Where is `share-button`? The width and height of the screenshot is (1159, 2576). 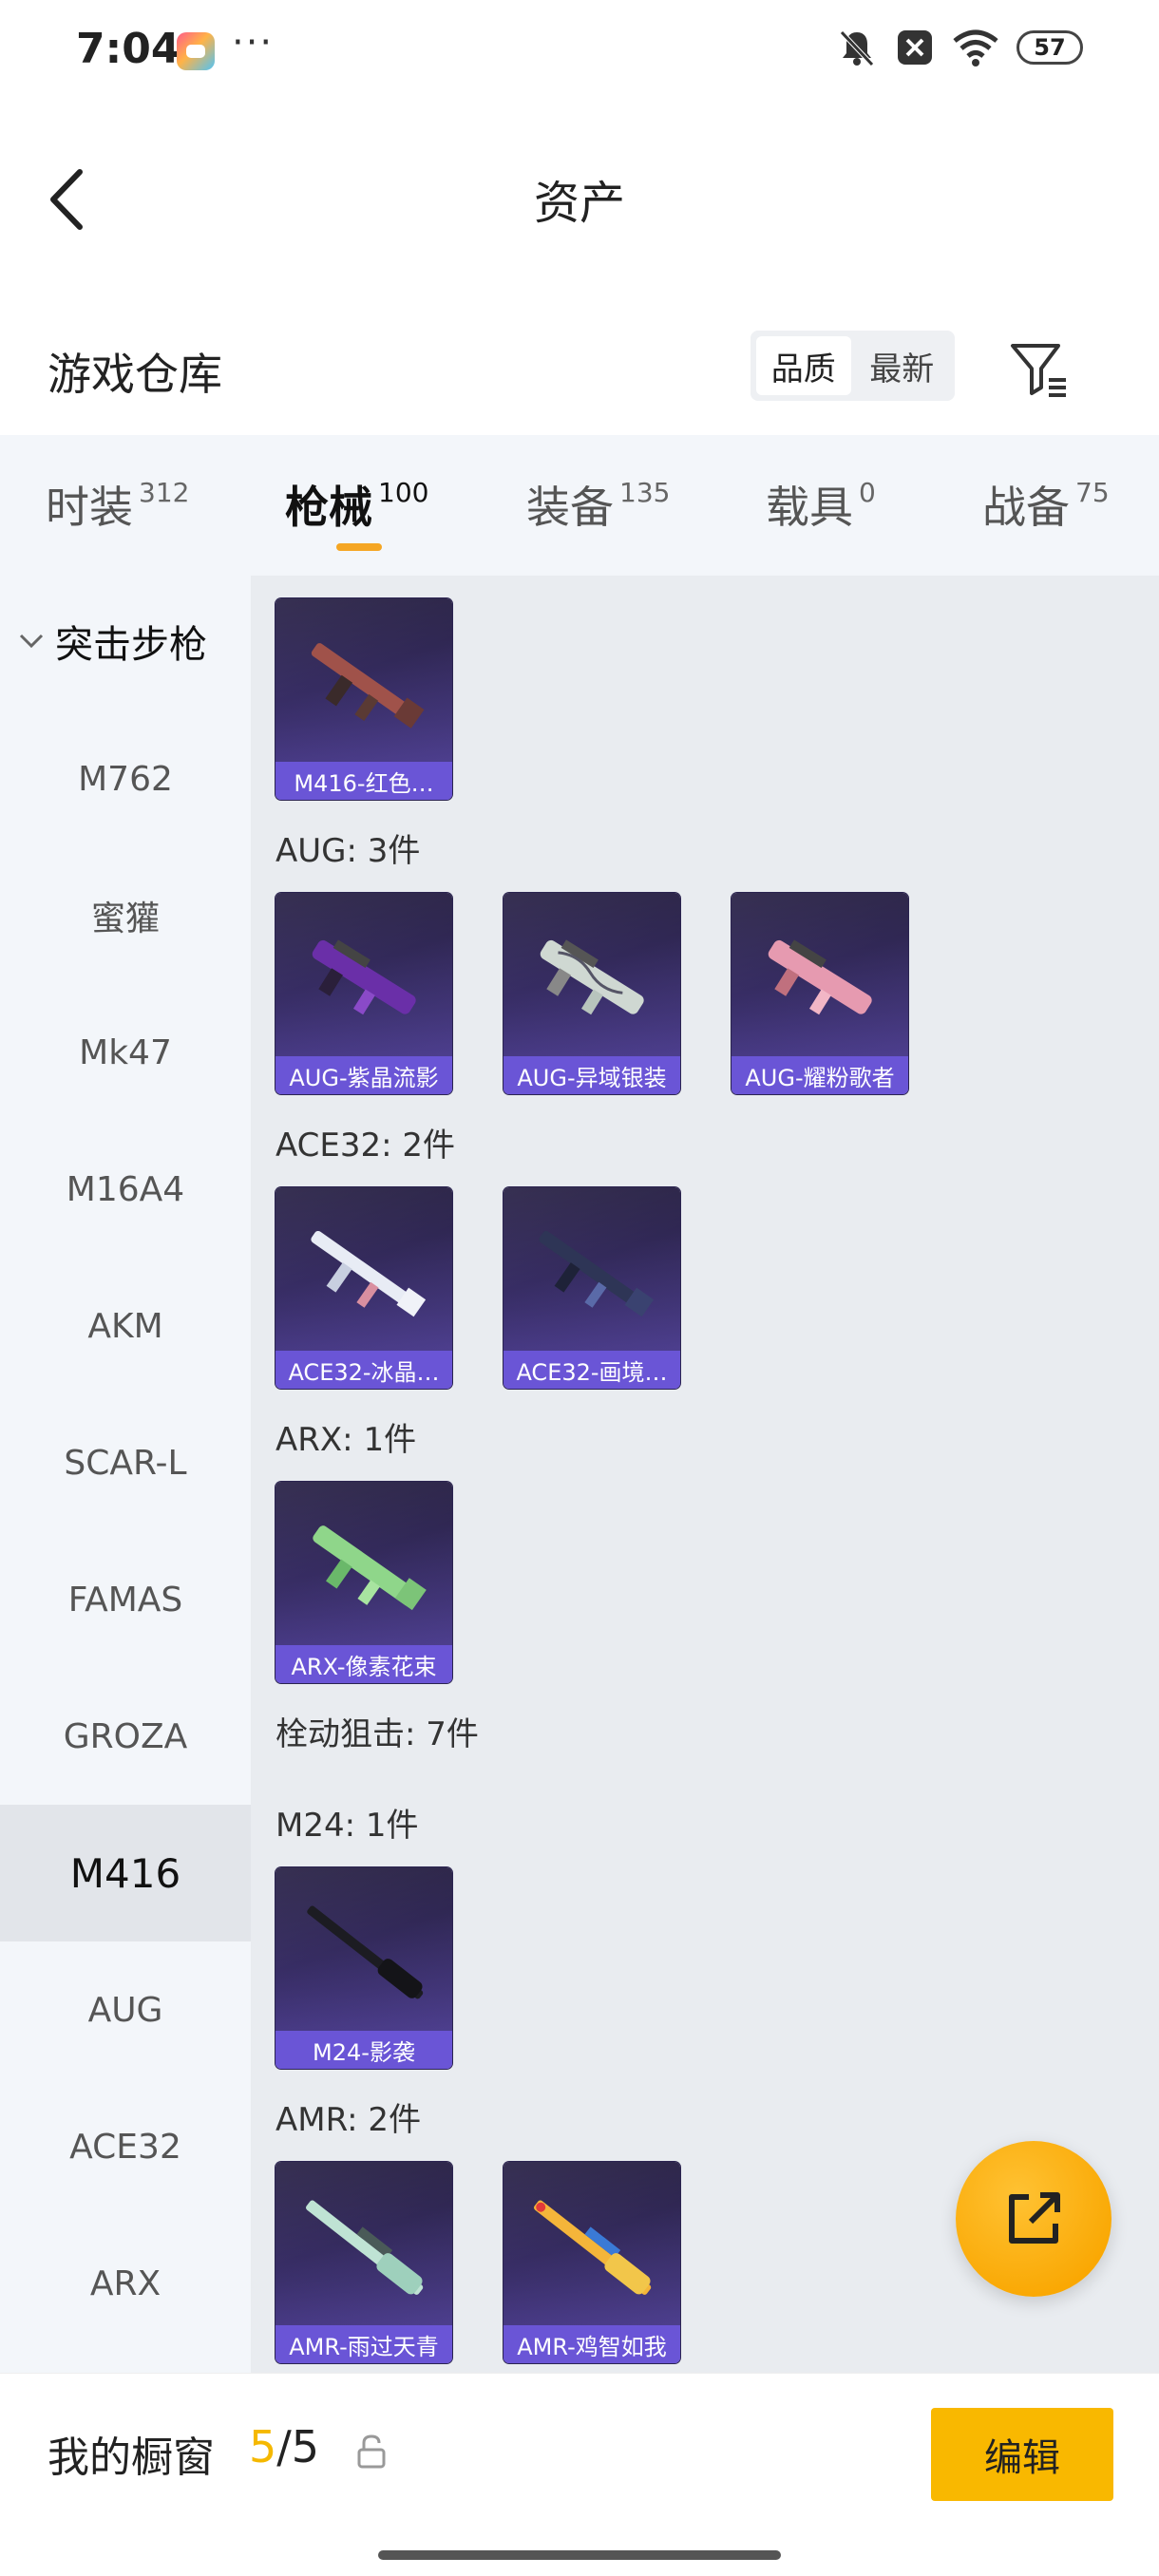 share-button is located at coordinates (1034, 2219).